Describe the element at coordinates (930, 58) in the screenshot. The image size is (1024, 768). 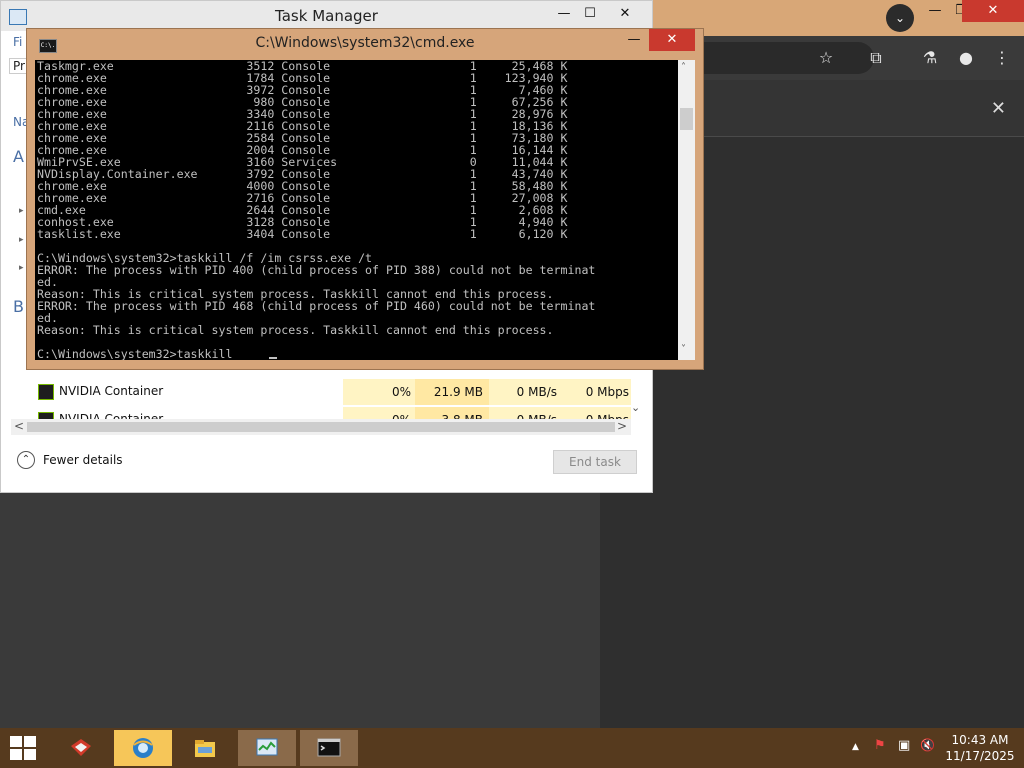
I see `labs-flask-icon: ⚗` at that location.